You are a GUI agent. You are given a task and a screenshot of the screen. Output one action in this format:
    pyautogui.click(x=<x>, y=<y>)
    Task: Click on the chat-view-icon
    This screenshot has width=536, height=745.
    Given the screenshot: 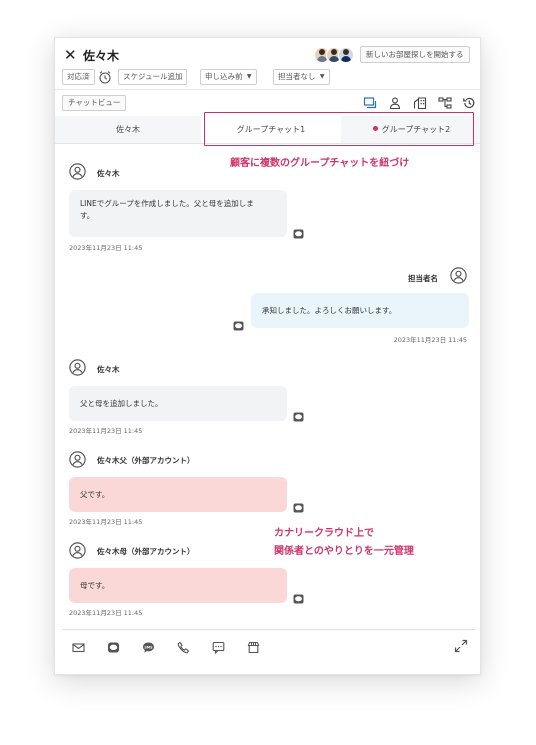 What is the action you would take?
    pyautogui.click(x=370, y=102)
    